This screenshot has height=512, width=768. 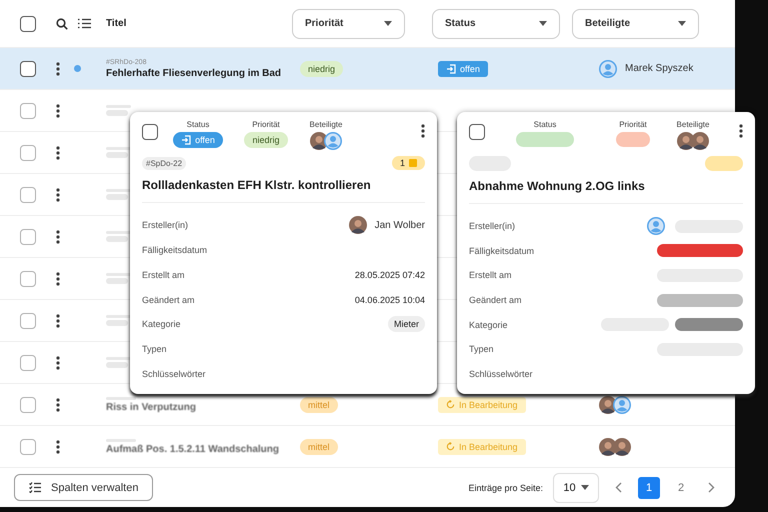 I want to click on task-id: #SpDo-22, so click(x=164, y=163).